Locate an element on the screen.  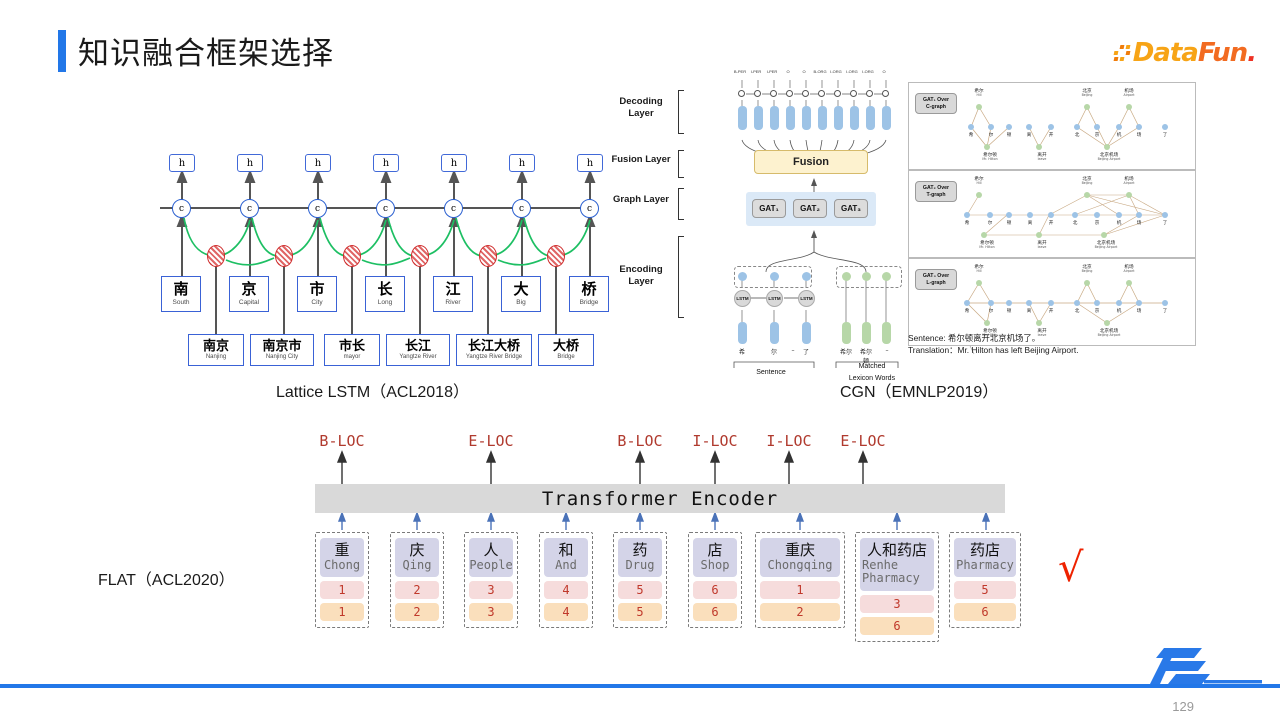
cgn-layer-encoding: Encoding Layer is located at coordinates (641, 275).